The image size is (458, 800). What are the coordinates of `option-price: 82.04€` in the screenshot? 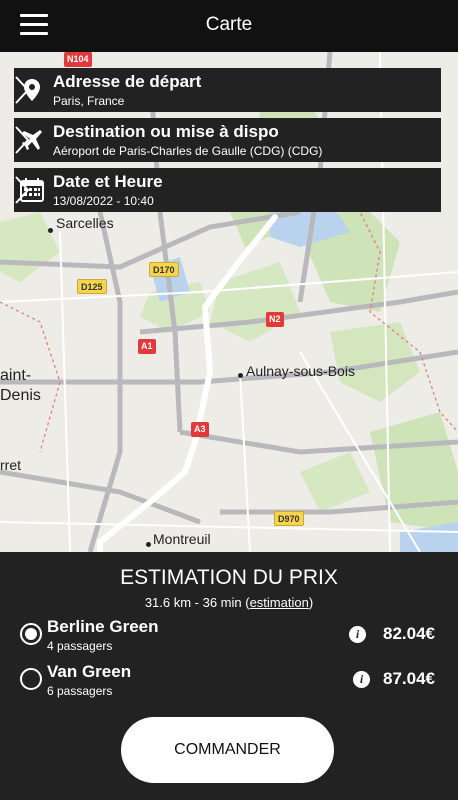 It's located at (409, 633).